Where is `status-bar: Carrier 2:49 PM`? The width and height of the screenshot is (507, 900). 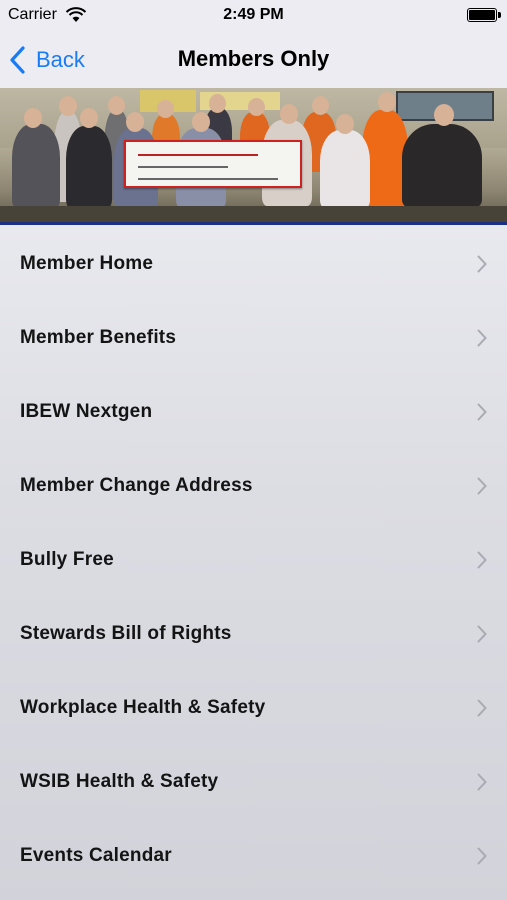 status-bar: Carrier 2:49 PM is located at coordinates (253, 16).